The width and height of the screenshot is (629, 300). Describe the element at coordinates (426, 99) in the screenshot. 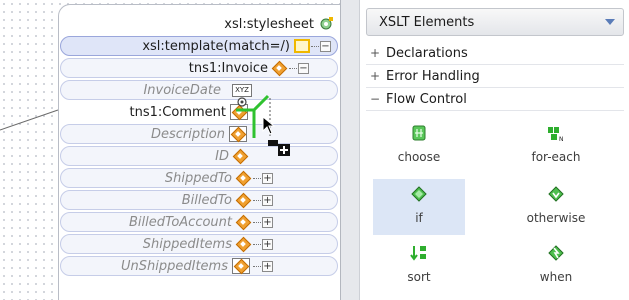

I see `category-label: Flow Control` at that location.